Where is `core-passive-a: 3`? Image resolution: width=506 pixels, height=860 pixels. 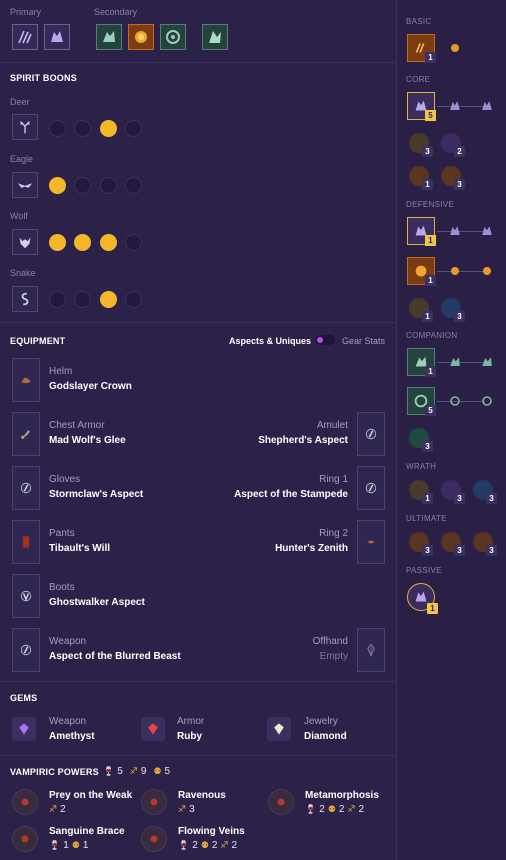
core-passive-a: 3 is located at coordinates (421, 145).